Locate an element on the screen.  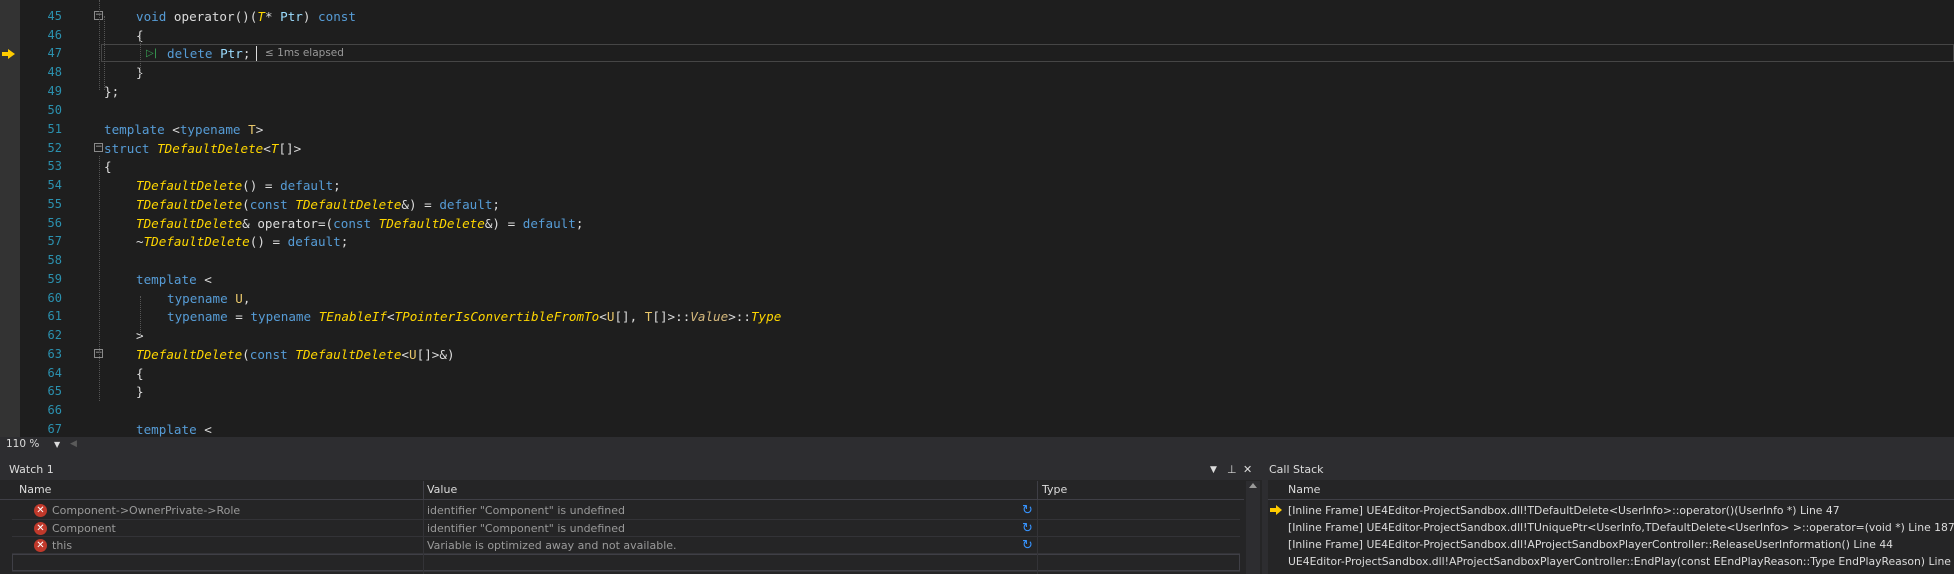
scroll-left-icon: ◀ is located at coordinates (73, 444).